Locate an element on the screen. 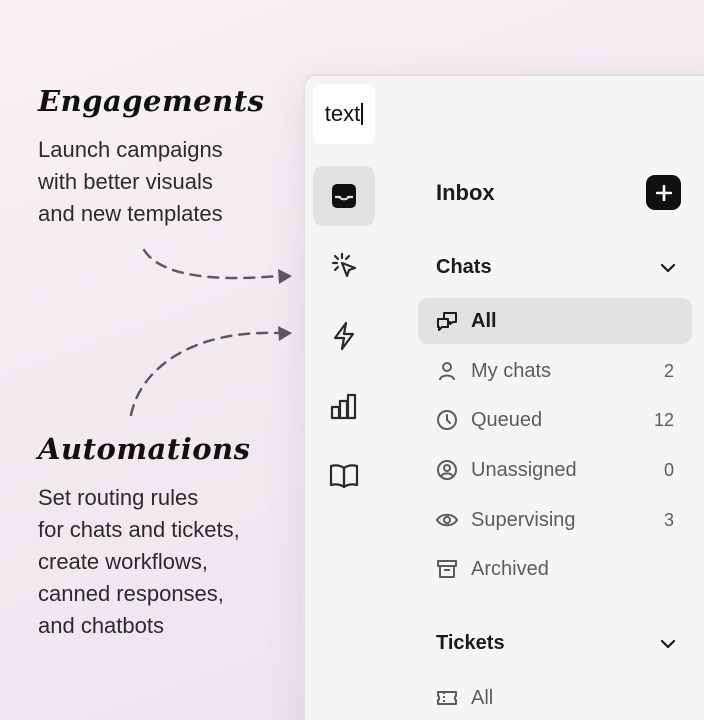 The width and height of the screenshot is (704, 720). app-logo: text is located at coordinates (344, 114).